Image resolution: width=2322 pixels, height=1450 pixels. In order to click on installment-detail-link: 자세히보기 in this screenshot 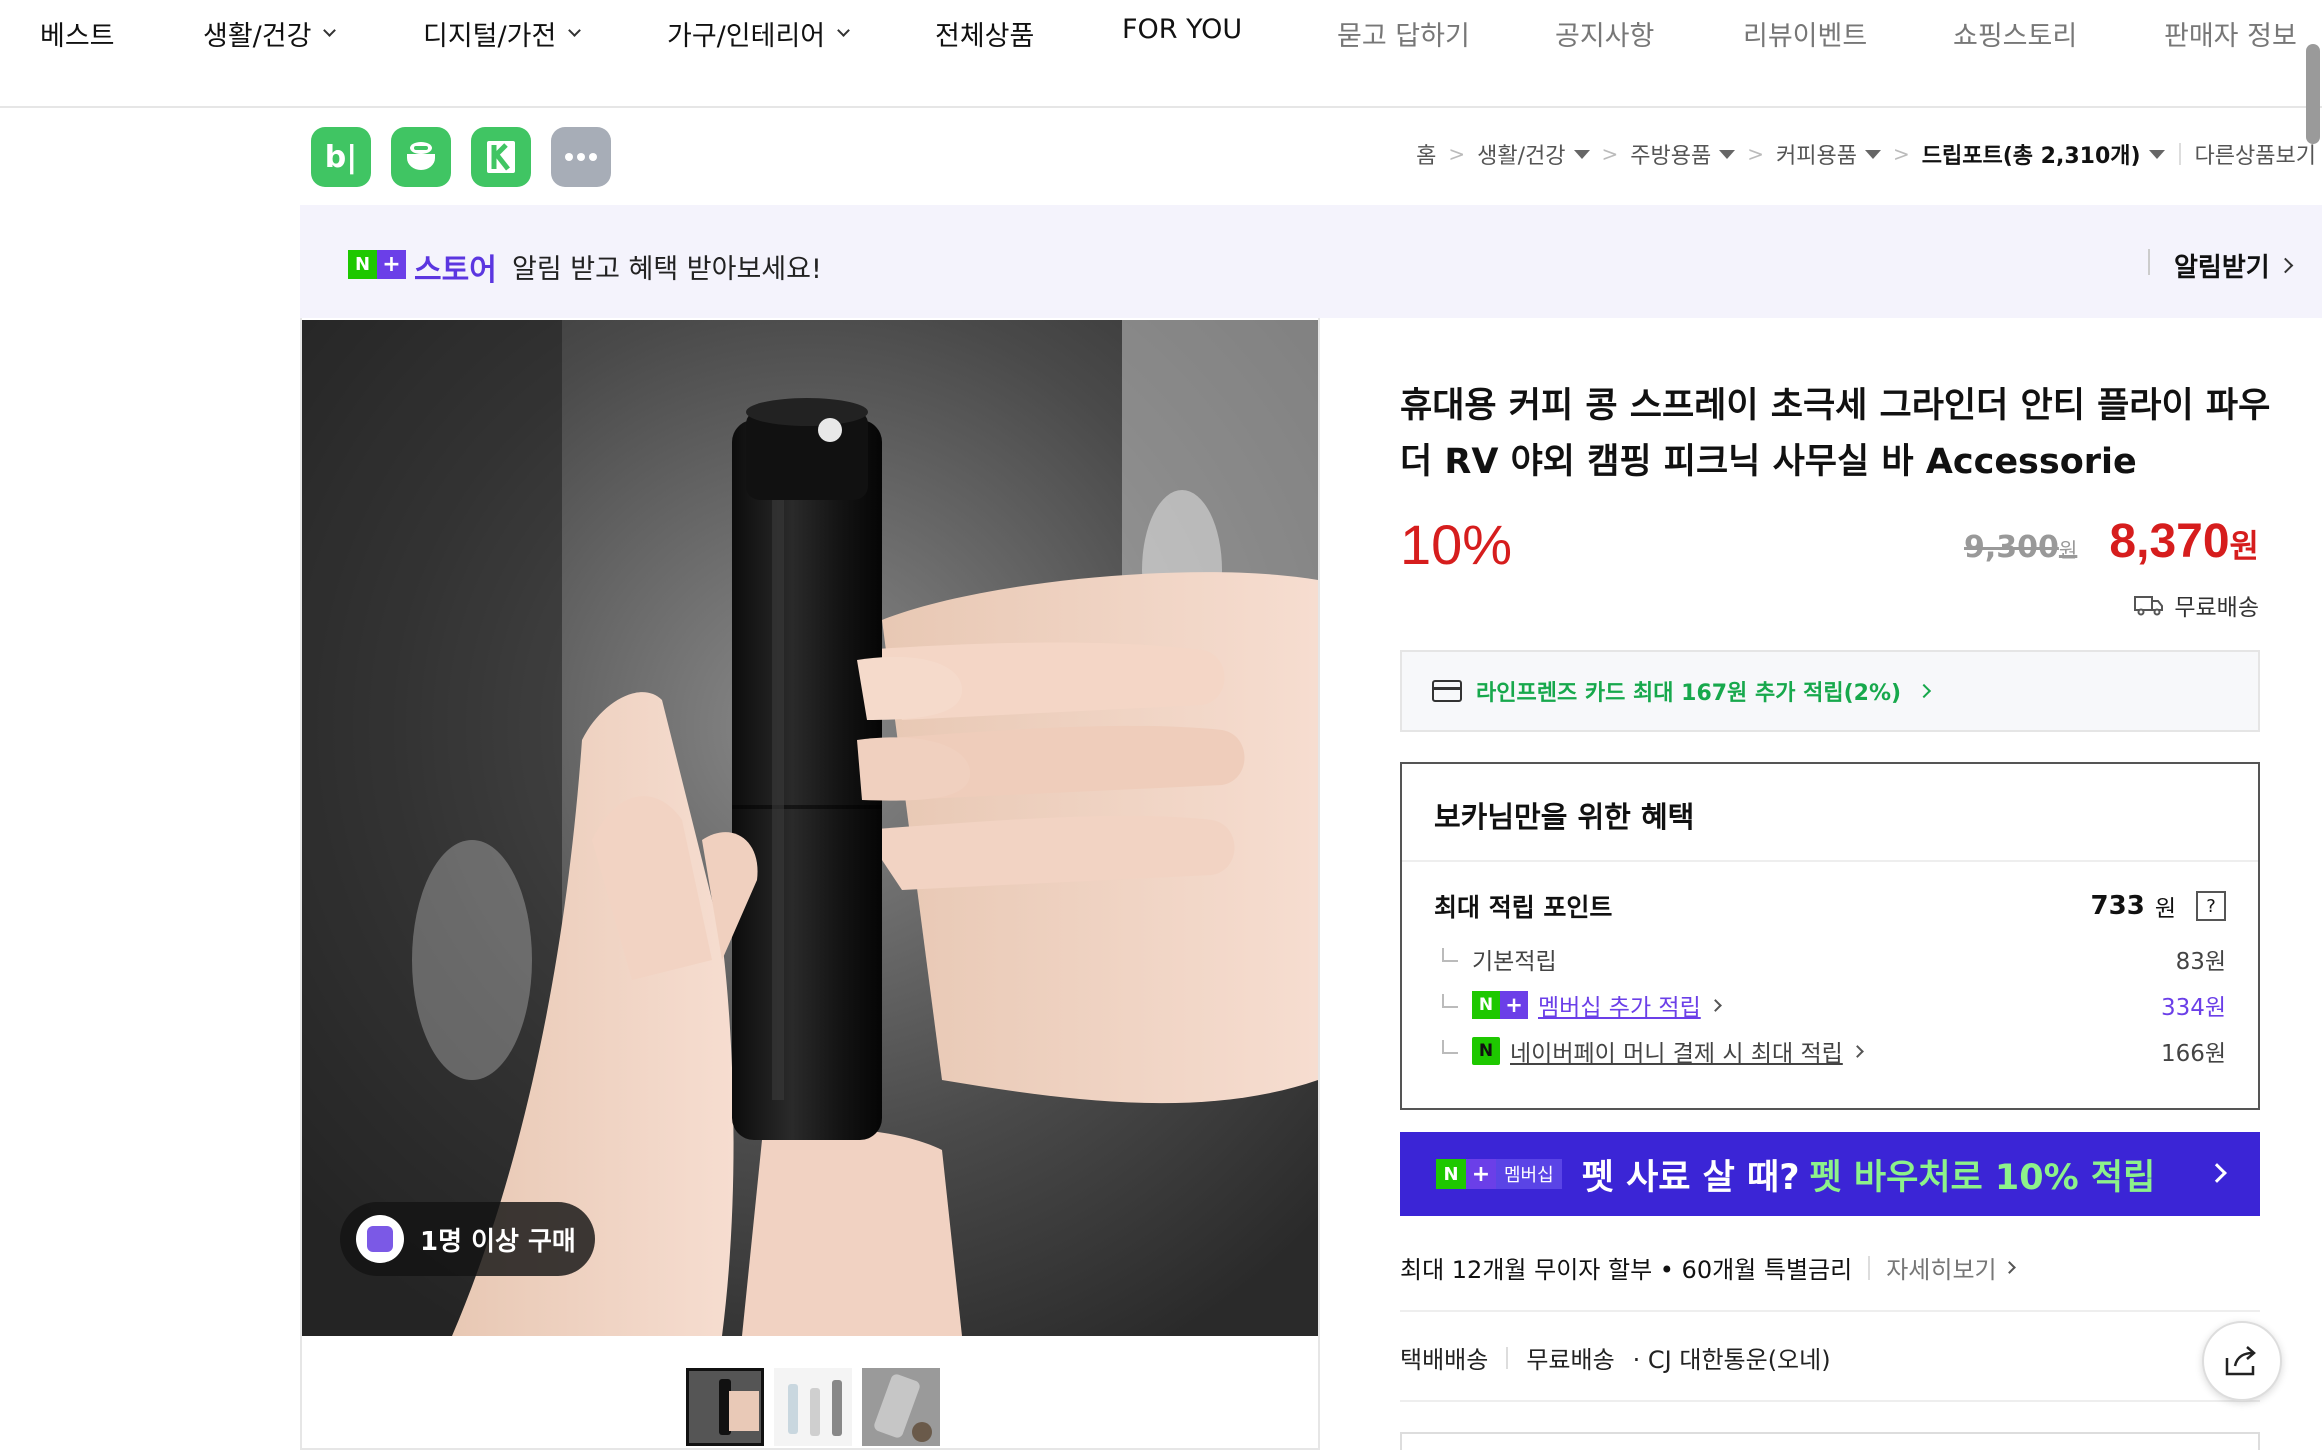, I will do `click(1951, 1267)`.